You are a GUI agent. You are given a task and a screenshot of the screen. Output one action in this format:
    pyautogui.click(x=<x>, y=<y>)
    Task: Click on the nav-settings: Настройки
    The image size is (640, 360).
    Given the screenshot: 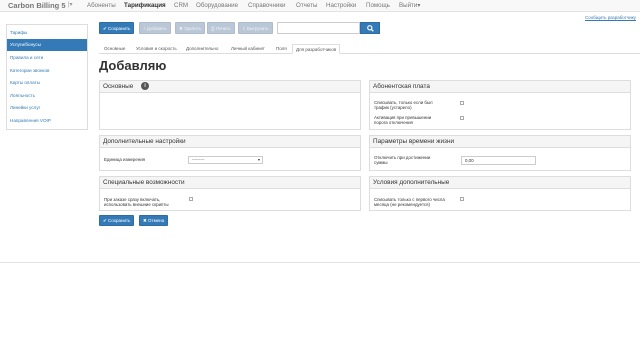 What is the action you would take?
    pyautogui.click(x=341, y=5)
    